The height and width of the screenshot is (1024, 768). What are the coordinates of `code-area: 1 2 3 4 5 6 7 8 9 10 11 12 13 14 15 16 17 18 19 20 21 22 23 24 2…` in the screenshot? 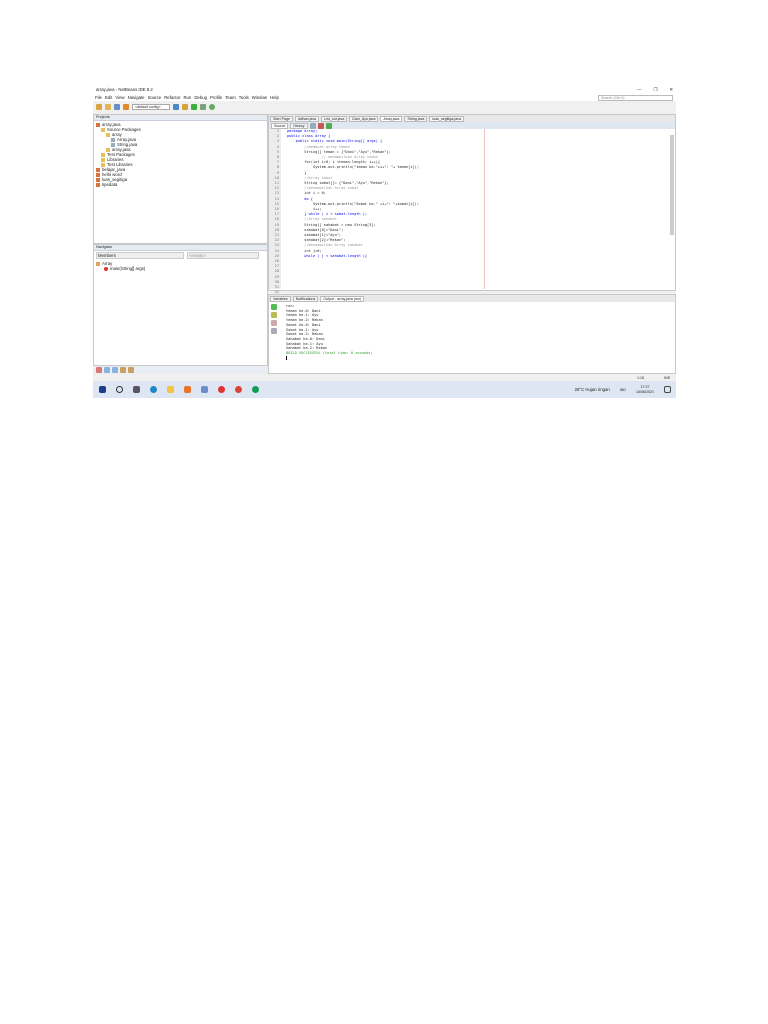 It's located at (469, 211).